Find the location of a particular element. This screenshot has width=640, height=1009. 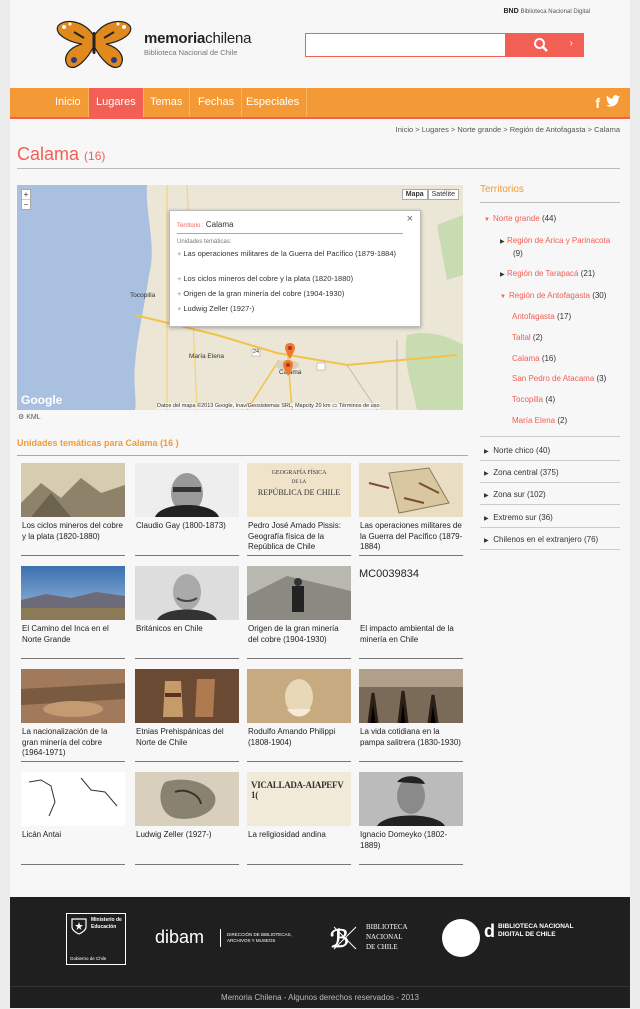

sidebar-item-label: María Elena is located at coordinates (534, 420).